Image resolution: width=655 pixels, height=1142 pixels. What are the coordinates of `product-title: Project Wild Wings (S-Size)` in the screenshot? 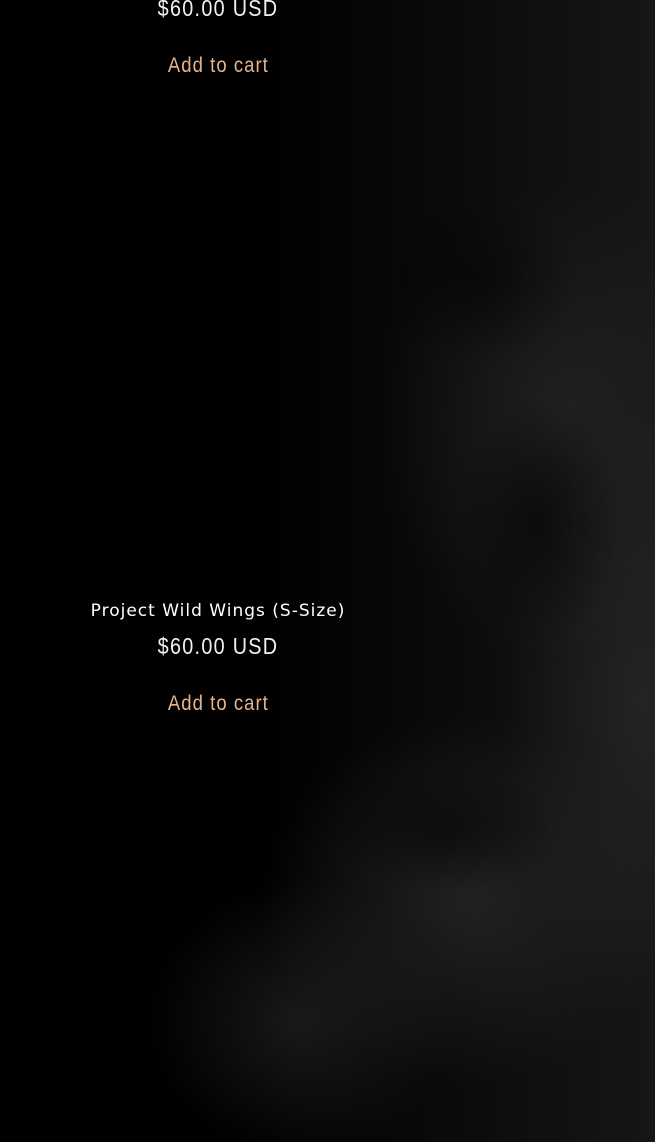 It's located at (218, 611).